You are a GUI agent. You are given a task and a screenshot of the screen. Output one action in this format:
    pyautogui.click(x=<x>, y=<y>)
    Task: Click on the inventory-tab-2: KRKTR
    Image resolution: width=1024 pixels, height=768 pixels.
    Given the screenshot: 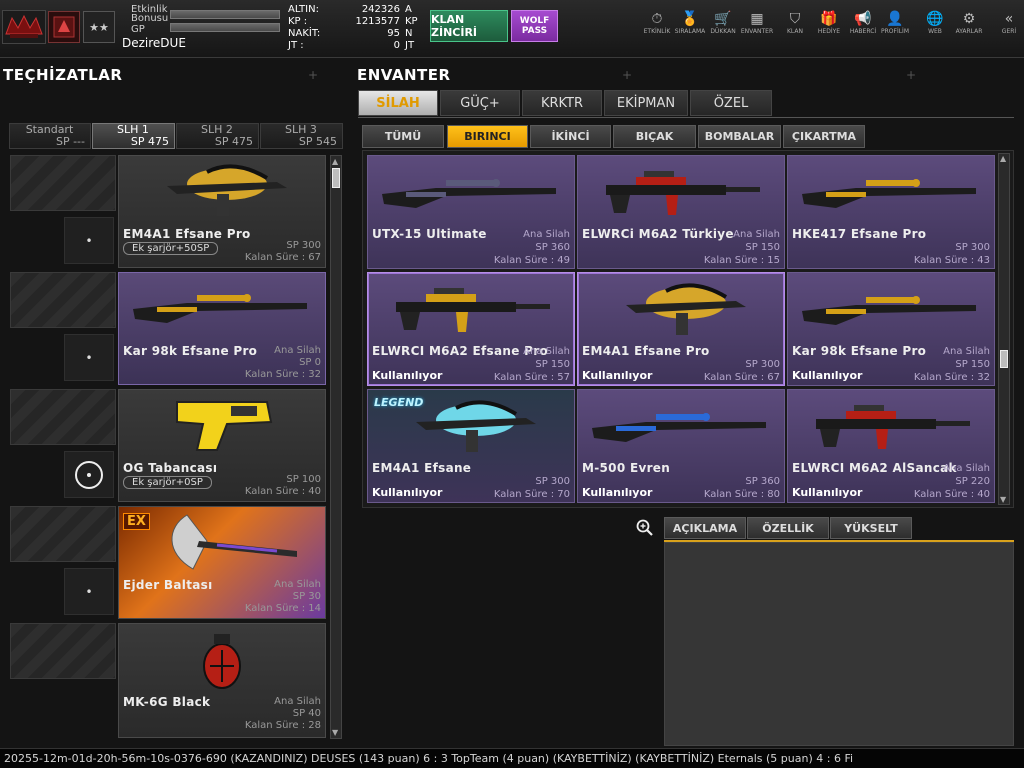 What is the action you would take?
    pyautogui.click(x=562, y=103)
    